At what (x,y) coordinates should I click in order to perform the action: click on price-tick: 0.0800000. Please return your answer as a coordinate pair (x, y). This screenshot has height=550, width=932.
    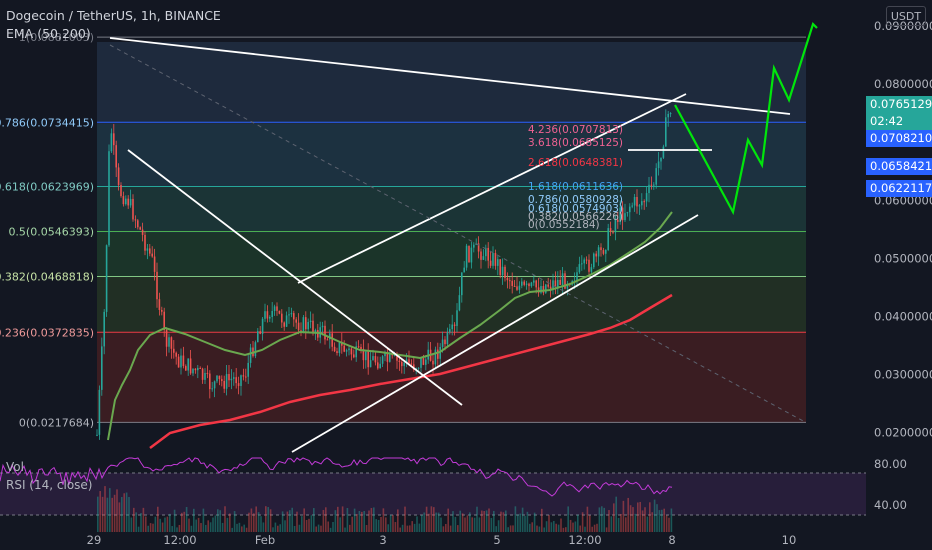
    Looking at the image, I should click on (903, 84).